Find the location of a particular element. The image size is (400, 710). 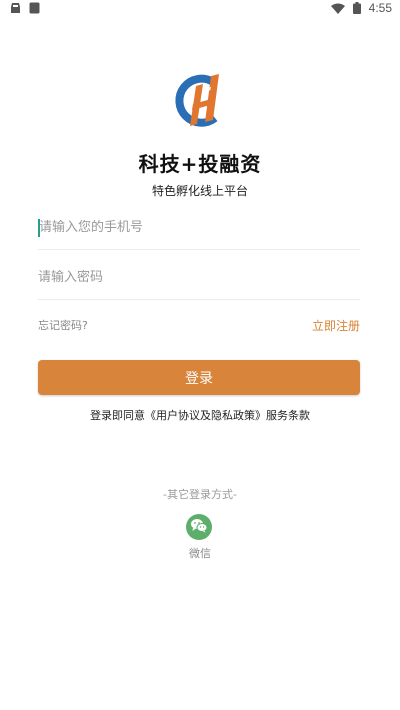

agreement-text: 登录即同意《用户协议及隐私政策》服务条款 is located at coordinates (200, 415).